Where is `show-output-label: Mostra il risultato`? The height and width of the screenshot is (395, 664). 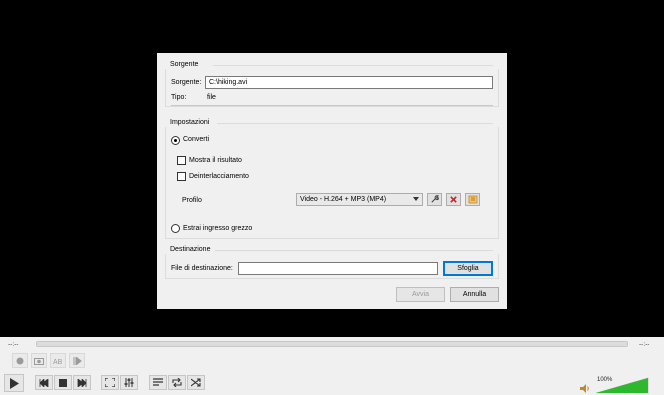
show-output-label: Mostra il risultato is located at coordinates (215, 160).